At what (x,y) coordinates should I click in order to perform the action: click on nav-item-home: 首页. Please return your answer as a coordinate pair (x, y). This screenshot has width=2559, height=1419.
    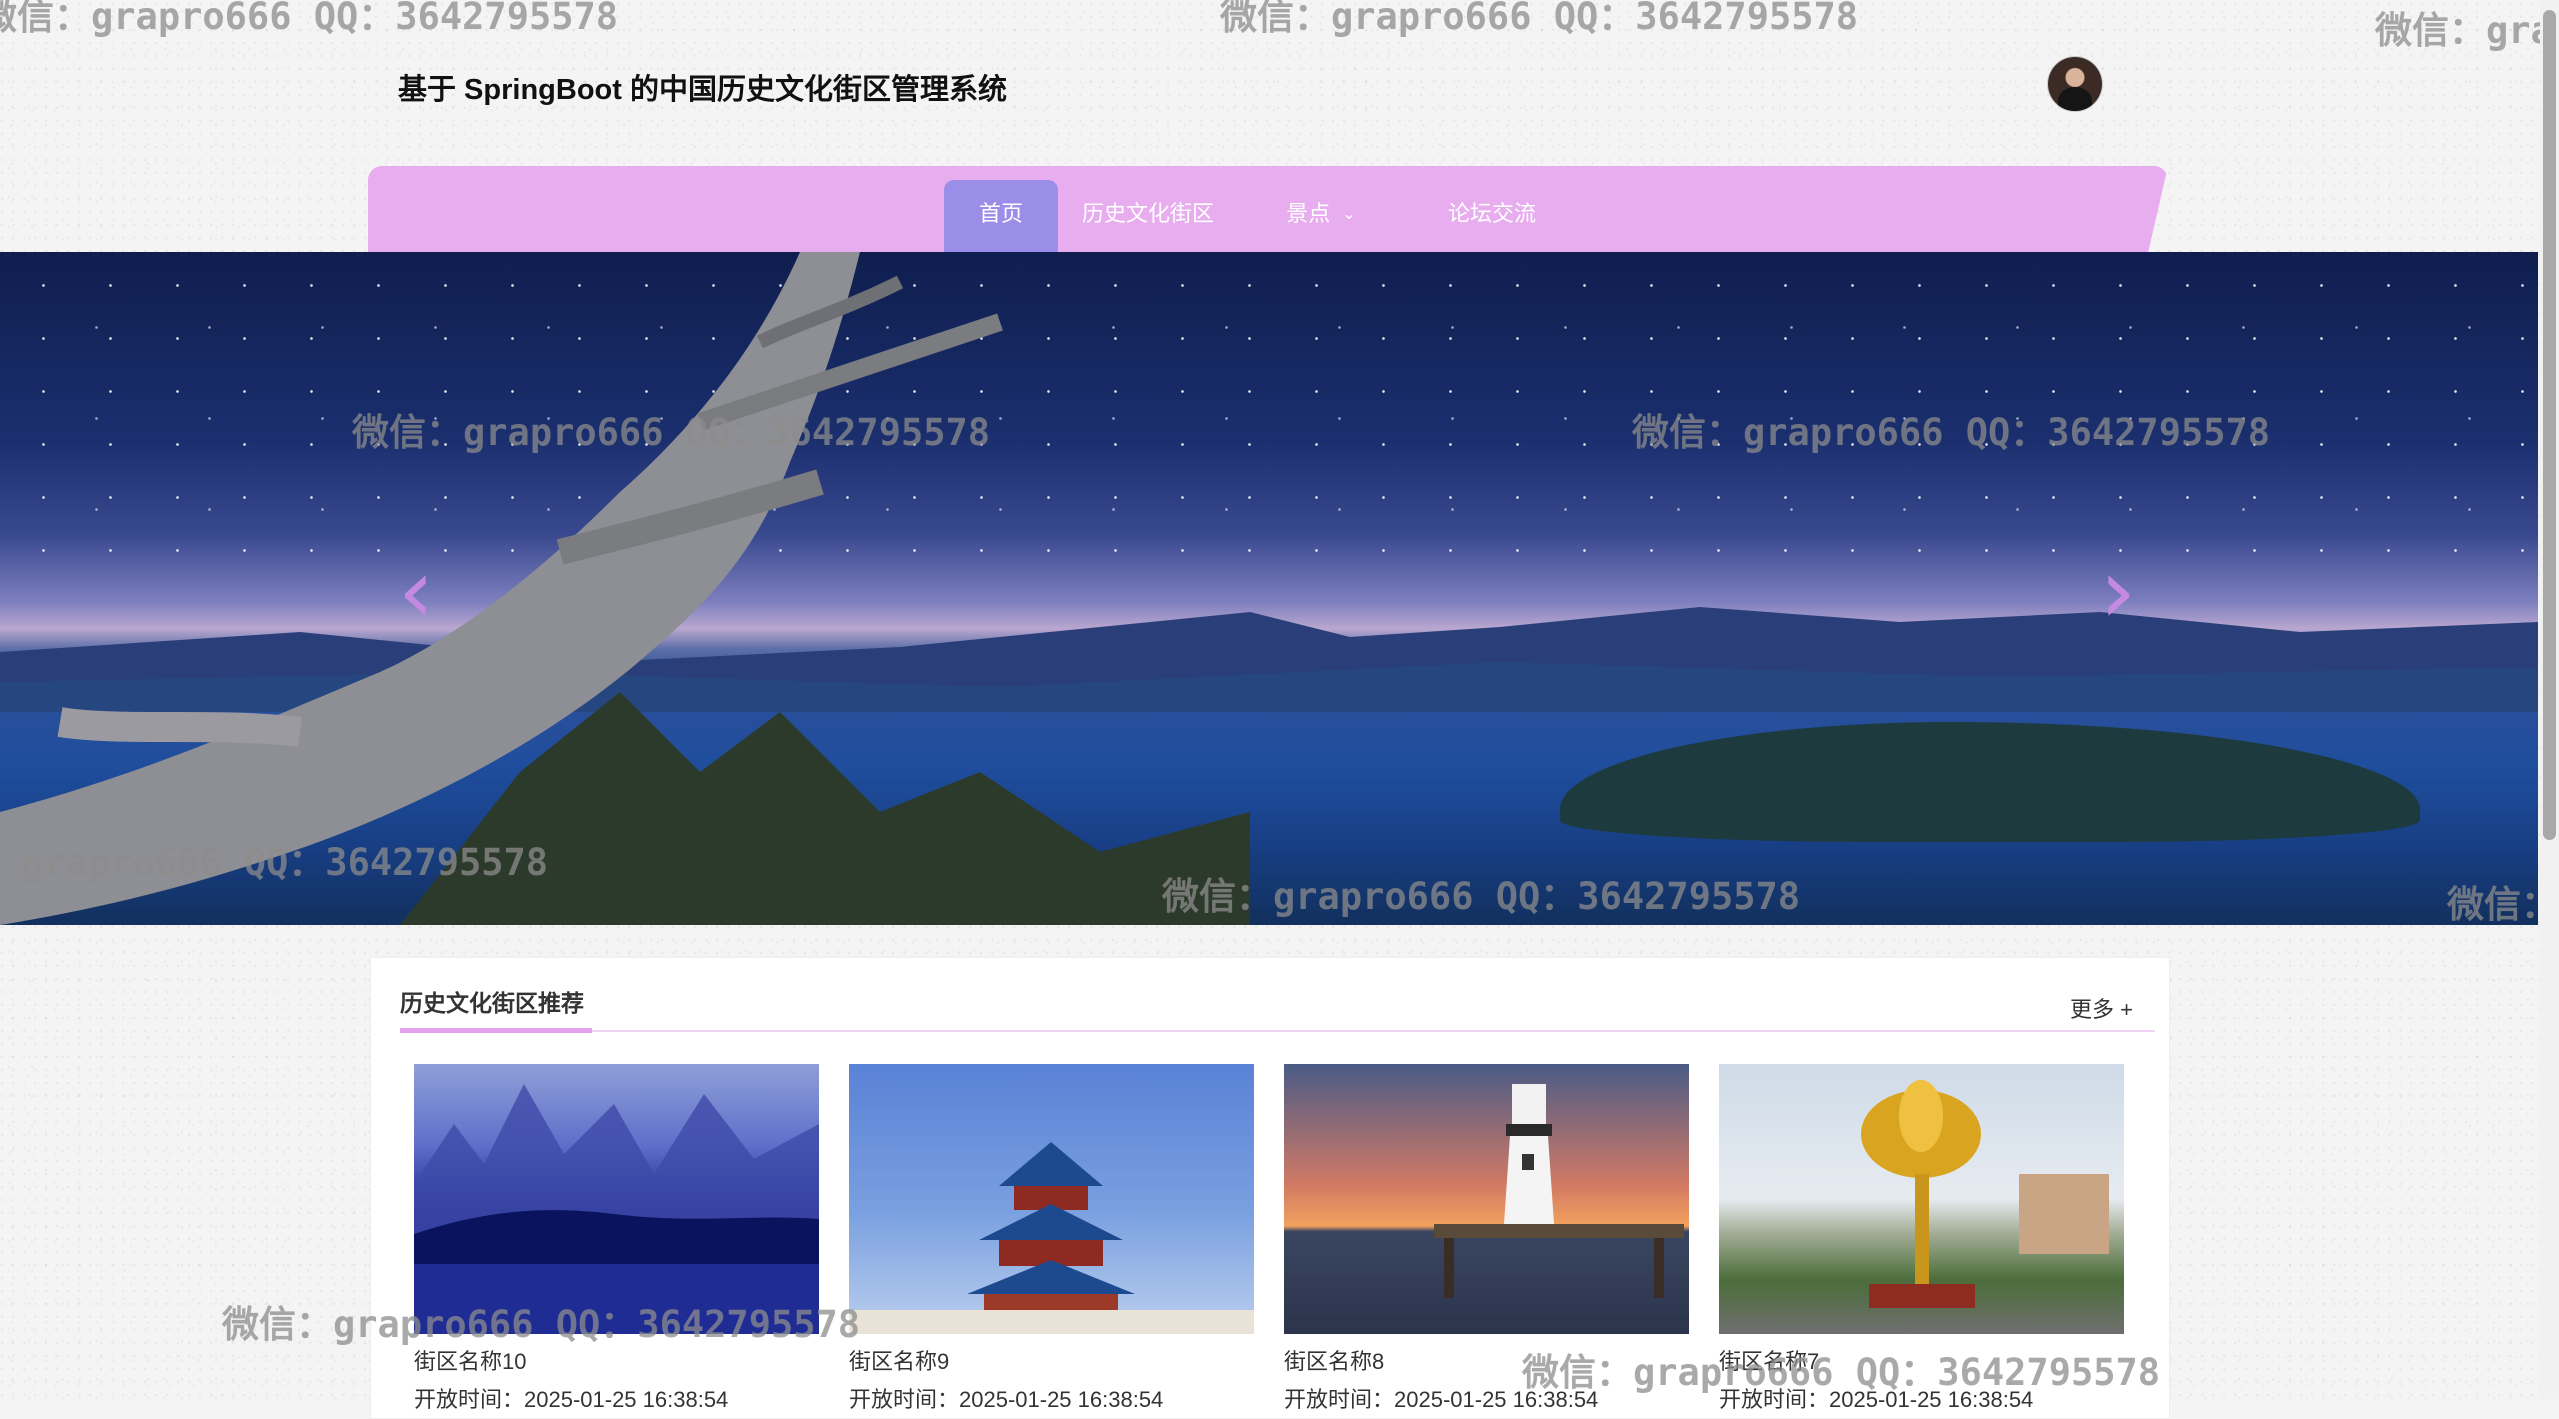
    Looking at the image, I should click on (1001, 216).